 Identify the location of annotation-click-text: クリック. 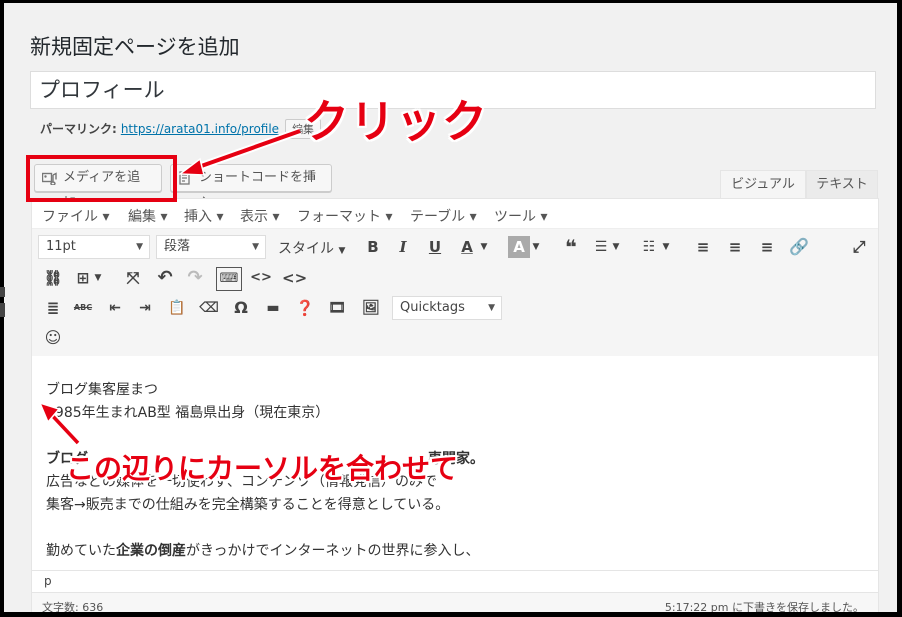
(396, 122).